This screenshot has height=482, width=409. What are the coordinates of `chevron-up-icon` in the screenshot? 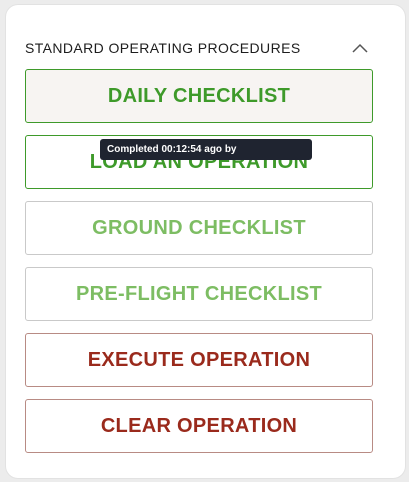 It's located at (360, 48).